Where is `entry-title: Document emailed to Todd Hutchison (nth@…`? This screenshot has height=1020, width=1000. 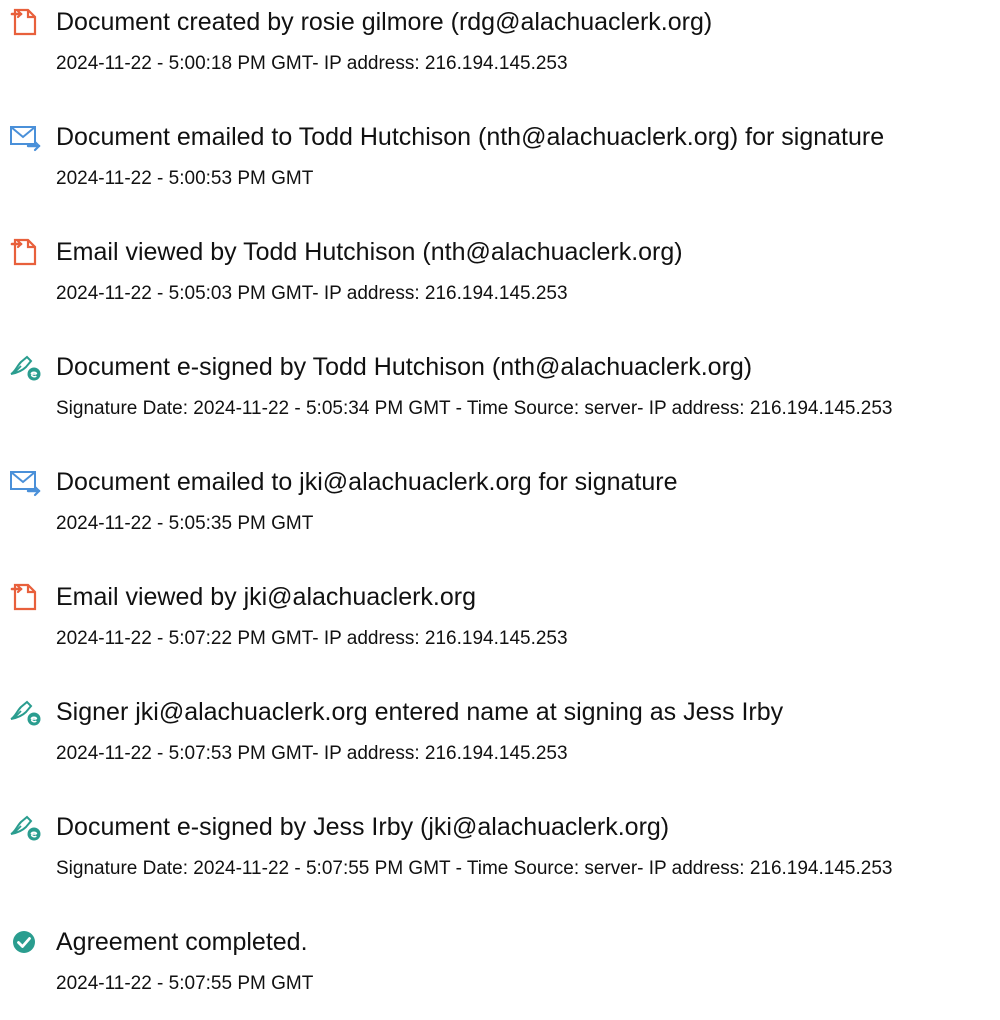 entry-title: Document emailed to Todd Hutchison (nth@… is located at coordinates (470, 137).